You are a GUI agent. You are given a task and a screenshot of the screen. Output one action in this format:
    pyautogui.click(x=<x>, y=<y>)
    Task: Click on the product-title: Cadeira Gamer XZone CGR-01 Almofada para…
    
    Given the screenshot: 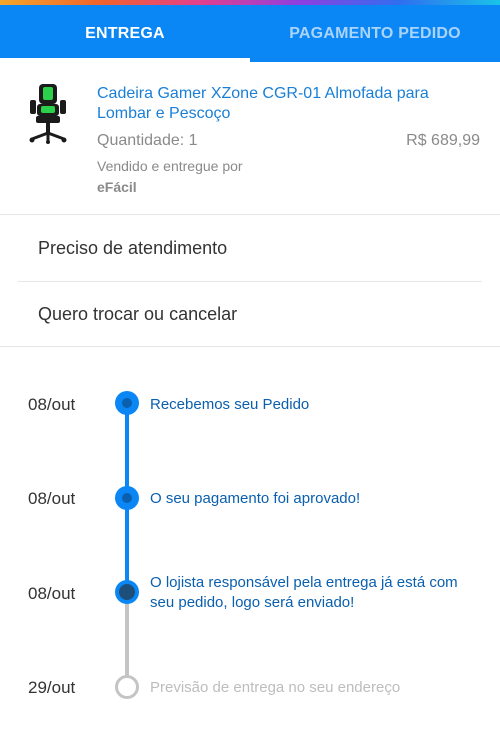 What is the action you would take?
    pyautogui.click(x=287, y=104)
    